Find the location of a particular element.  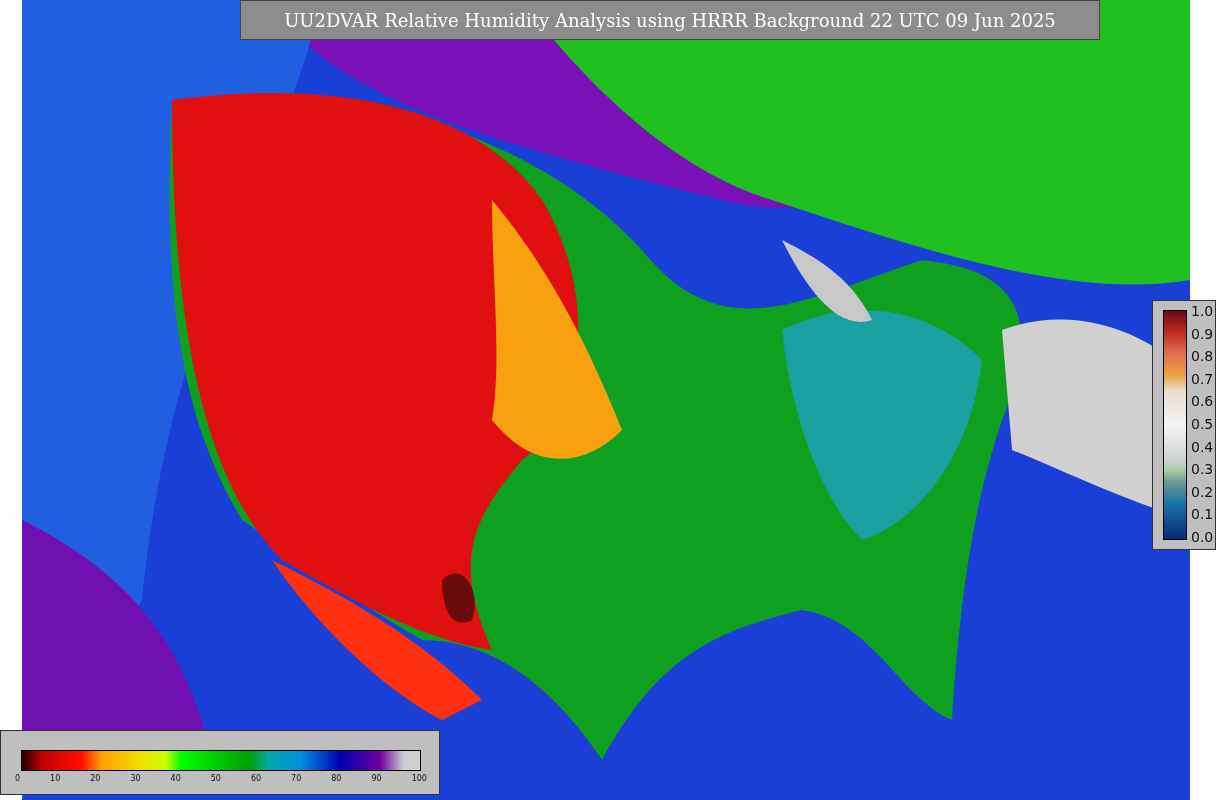

tick-label: 10 is located at coordinates (55, 778).